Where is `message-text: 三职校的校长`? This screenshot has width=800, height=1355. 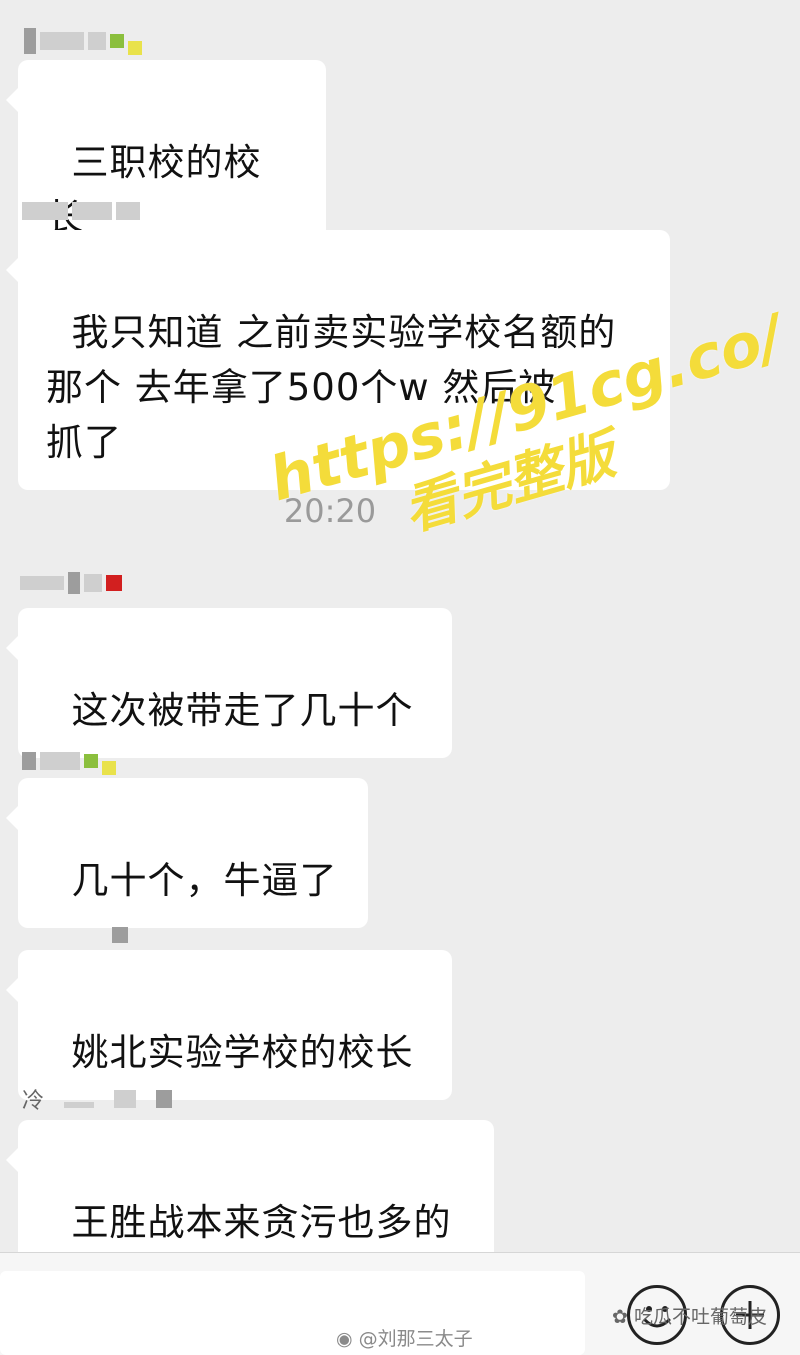 message-text: 三职校的校长 is located at coordinates (154, 190).